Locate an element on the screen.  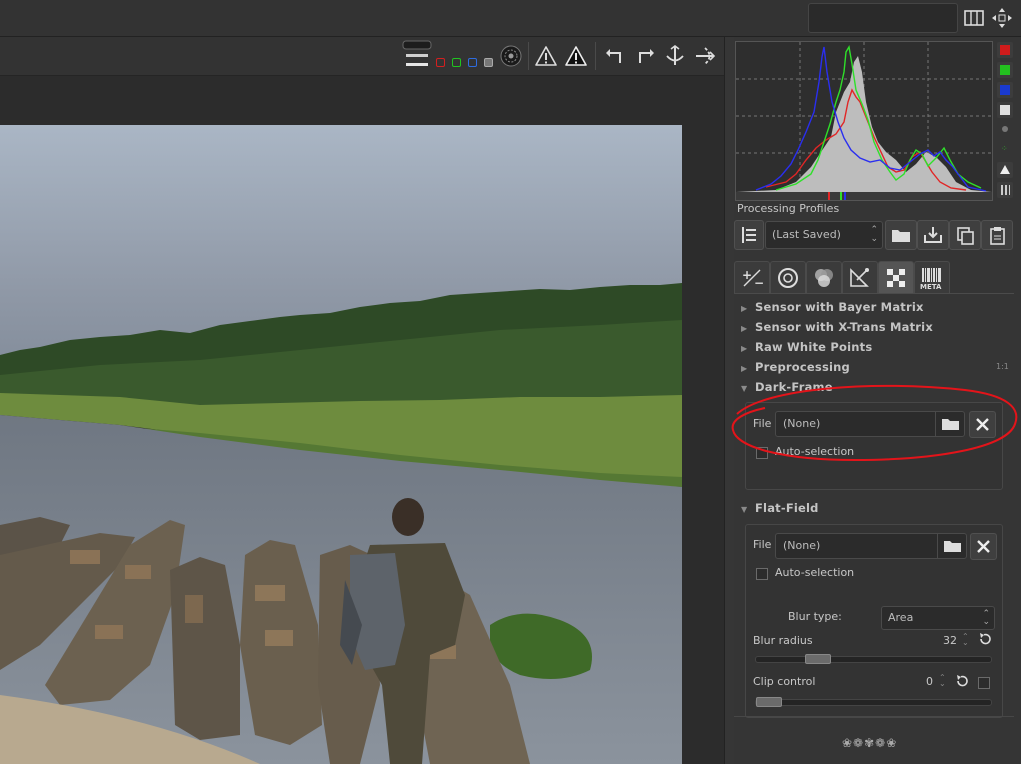
flip-horizontal-icon is located at coordinates (706, 56).